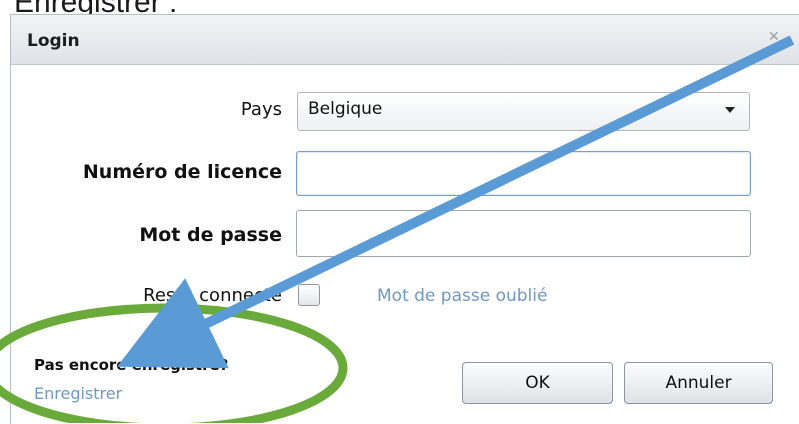 The image size is (799, 424). I want to click on register-question: Pas encore enregistré?, so click(131, 365).